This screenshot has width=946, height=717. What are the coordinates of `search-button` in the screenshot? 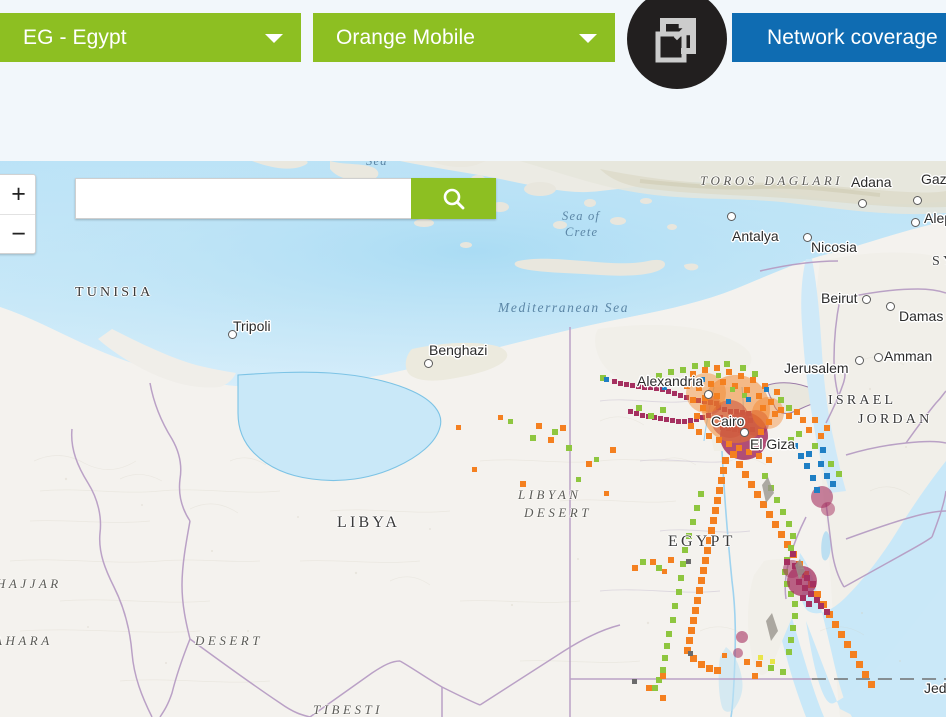 It's located at (453, 198).